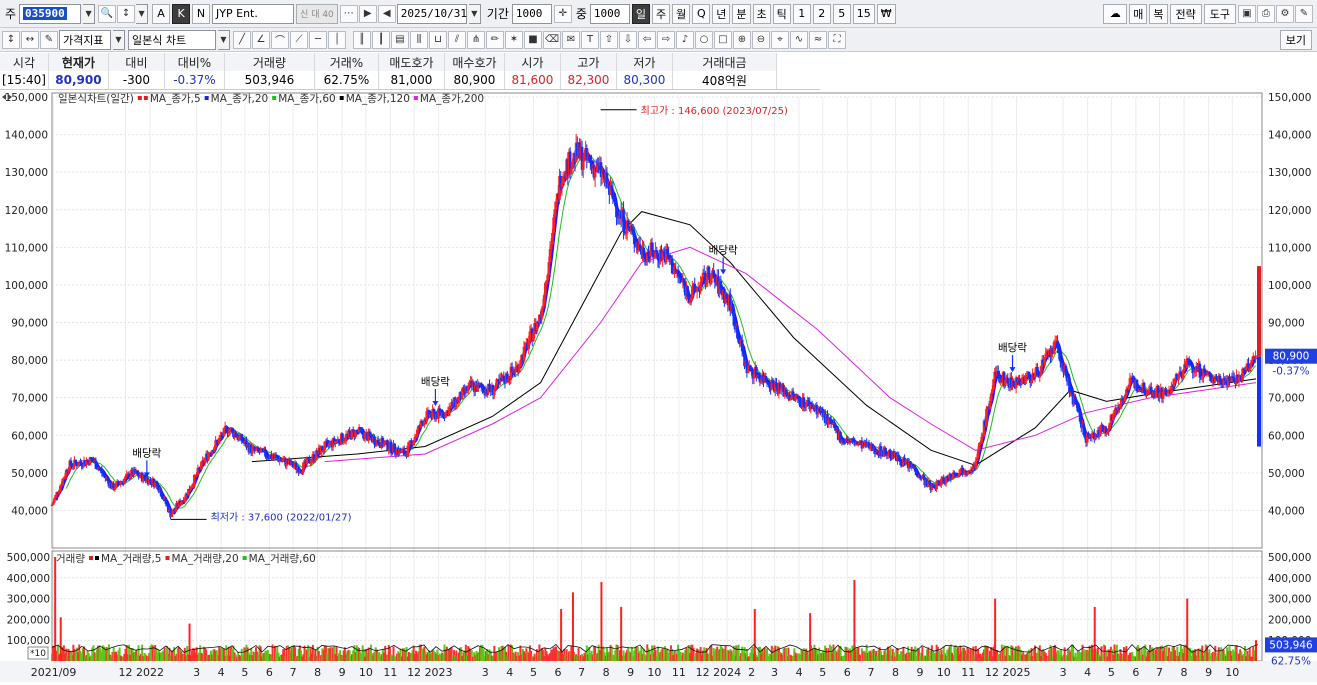 Image resolution: width=1317 pixels, height=685 pixels. I want to click on zoom-icon: ⊕, so click(742, 39).